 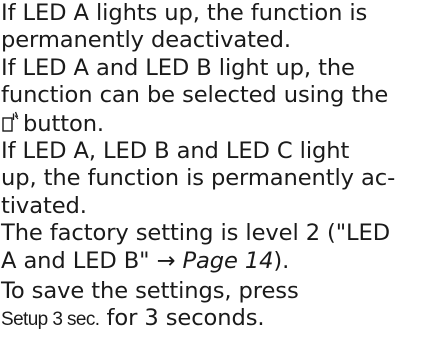 I want to click on text-line: up, the function is permanently ac-, so click(x=198, y=178).